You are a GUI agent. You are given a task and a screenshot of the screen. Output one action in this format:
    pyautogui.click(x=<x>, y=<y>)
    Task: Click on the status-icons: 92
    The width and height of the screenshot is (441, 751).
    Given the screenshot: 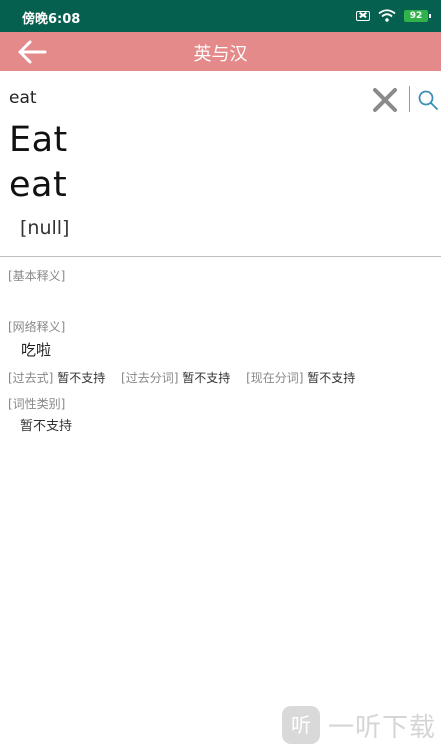 What is the action you would take?
    pyautogui.click(x=393, y=15)
    